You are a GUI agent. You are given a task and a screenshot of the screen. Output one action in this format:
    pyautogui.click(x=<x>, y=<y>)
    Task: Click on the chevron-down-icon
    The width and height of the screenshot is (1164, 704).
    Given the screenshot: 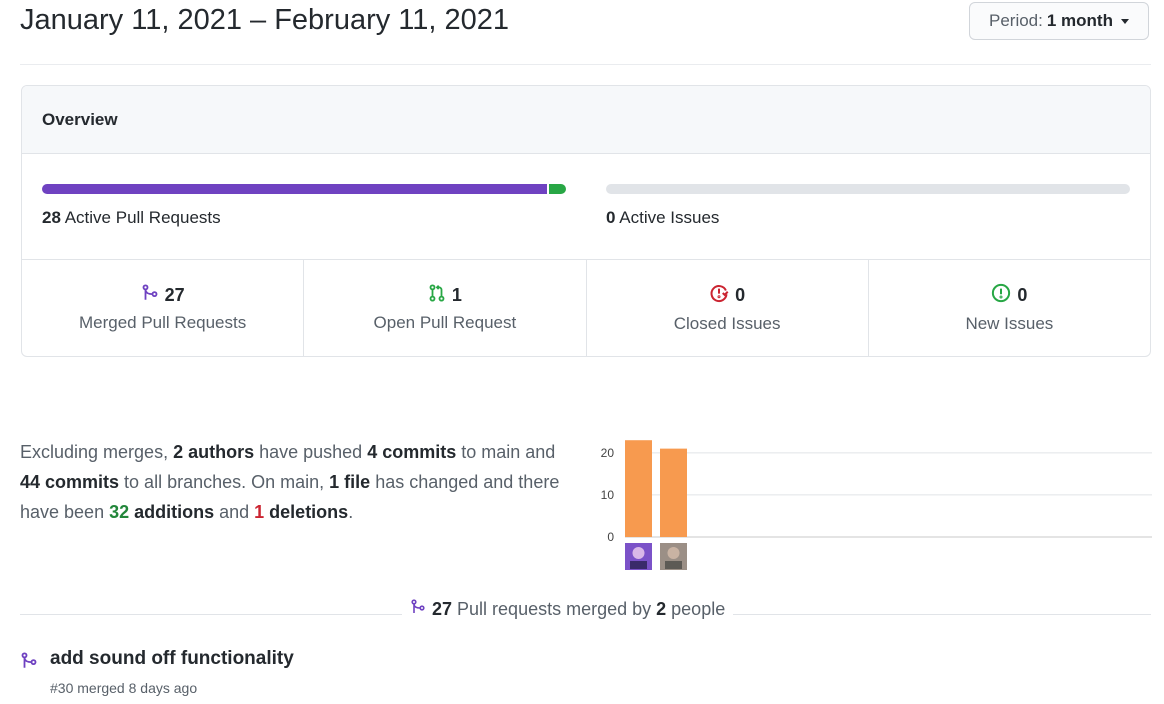 What is the action you would take?
    pyautogui.click(x=1124, y=21)
    